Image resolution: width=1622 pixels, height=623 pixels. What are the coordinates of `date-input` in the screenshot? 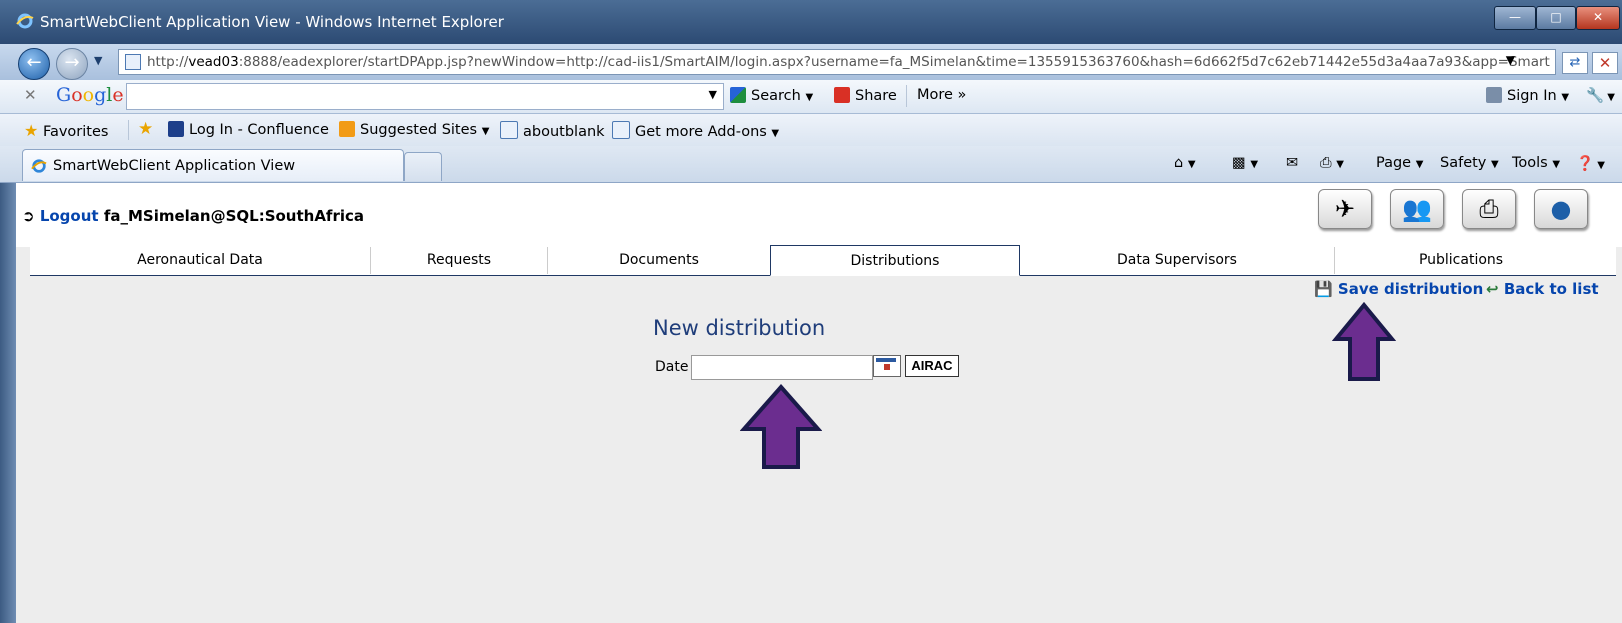 It's located at (782, 367).